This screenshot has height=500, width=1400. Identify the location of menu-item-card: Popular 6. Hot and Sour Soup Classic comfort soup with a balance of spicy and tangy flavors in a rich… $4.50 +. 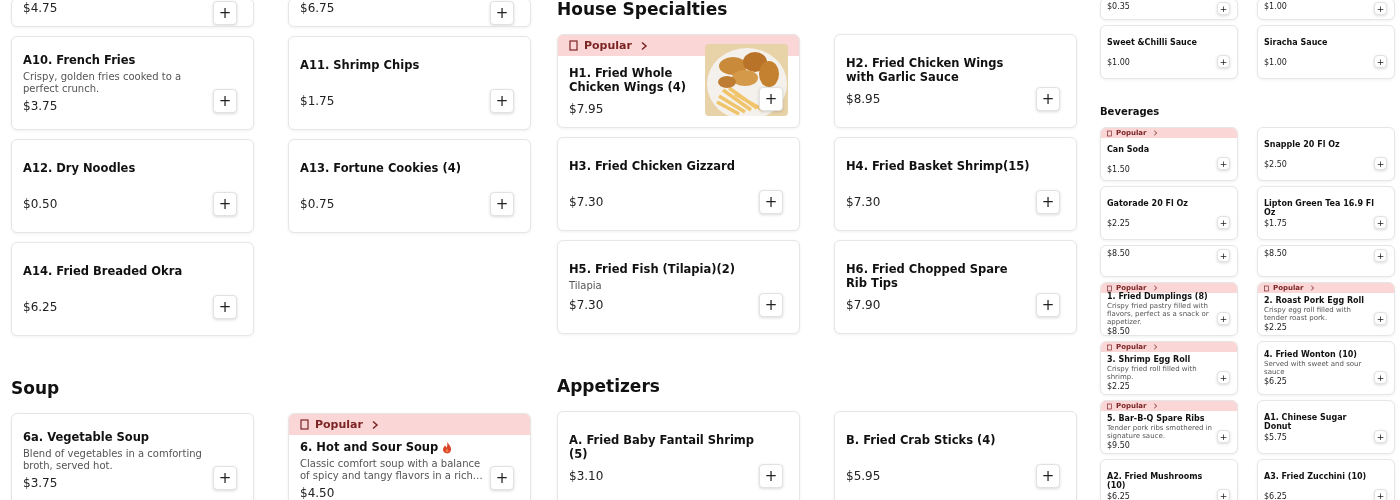
(409, 456).